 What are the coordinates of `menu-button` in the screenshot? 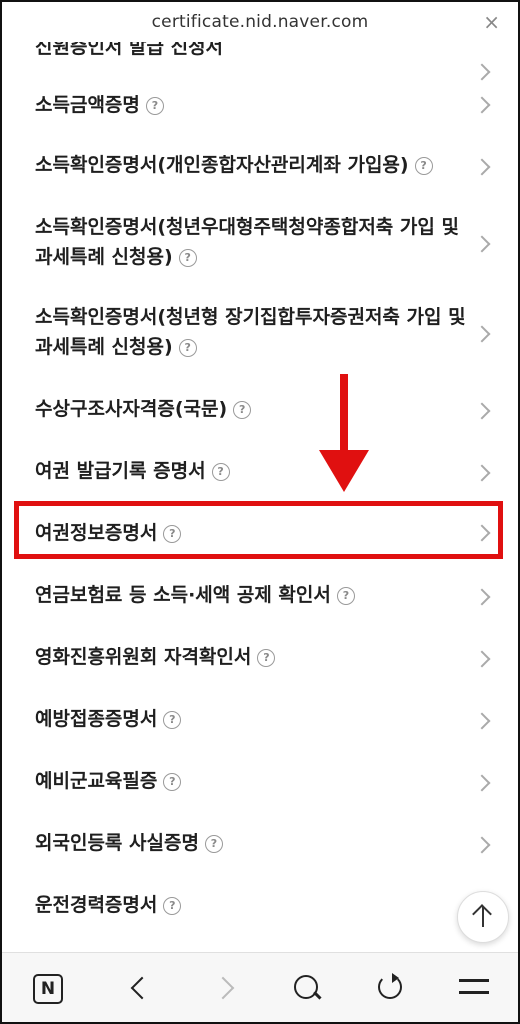 It's located at (477, 989).